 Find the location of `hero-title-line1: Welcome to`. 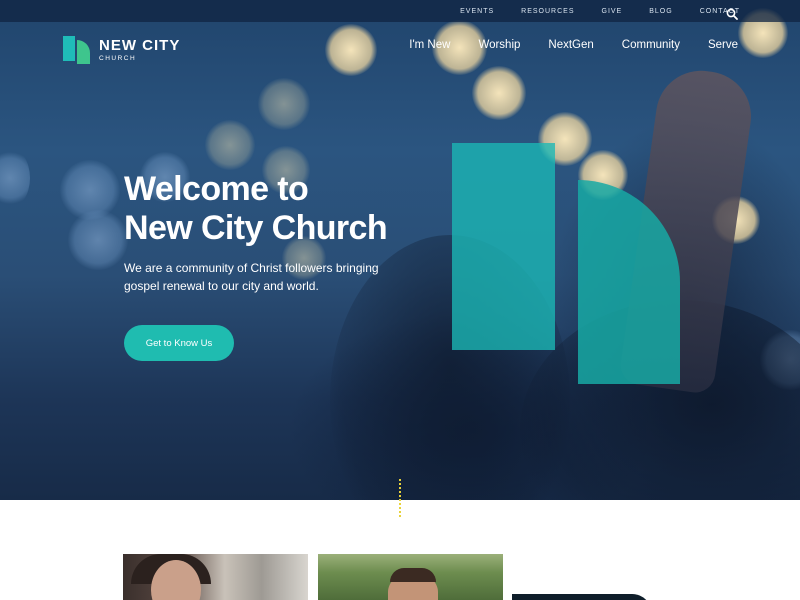

hero-title-line1: Welcome to is located at coordinates (216, 189).